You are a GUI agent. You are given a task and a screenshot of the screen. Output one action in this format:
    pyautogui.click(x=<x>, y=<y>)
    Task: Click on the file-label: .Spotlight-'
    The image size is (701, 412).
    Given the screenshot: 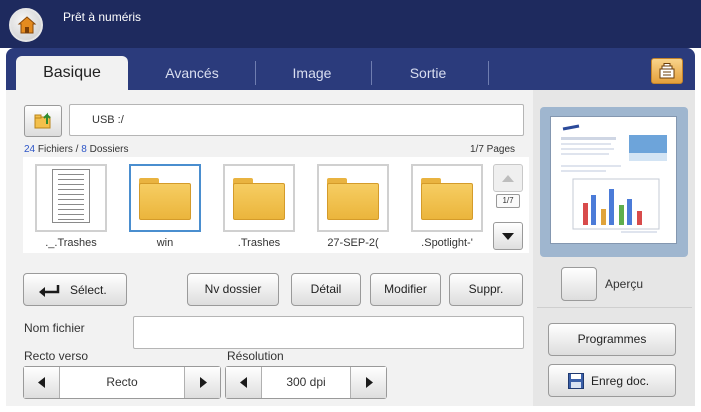 What is the action you would take?
    pyautogui.click(x=447, y=243)
    